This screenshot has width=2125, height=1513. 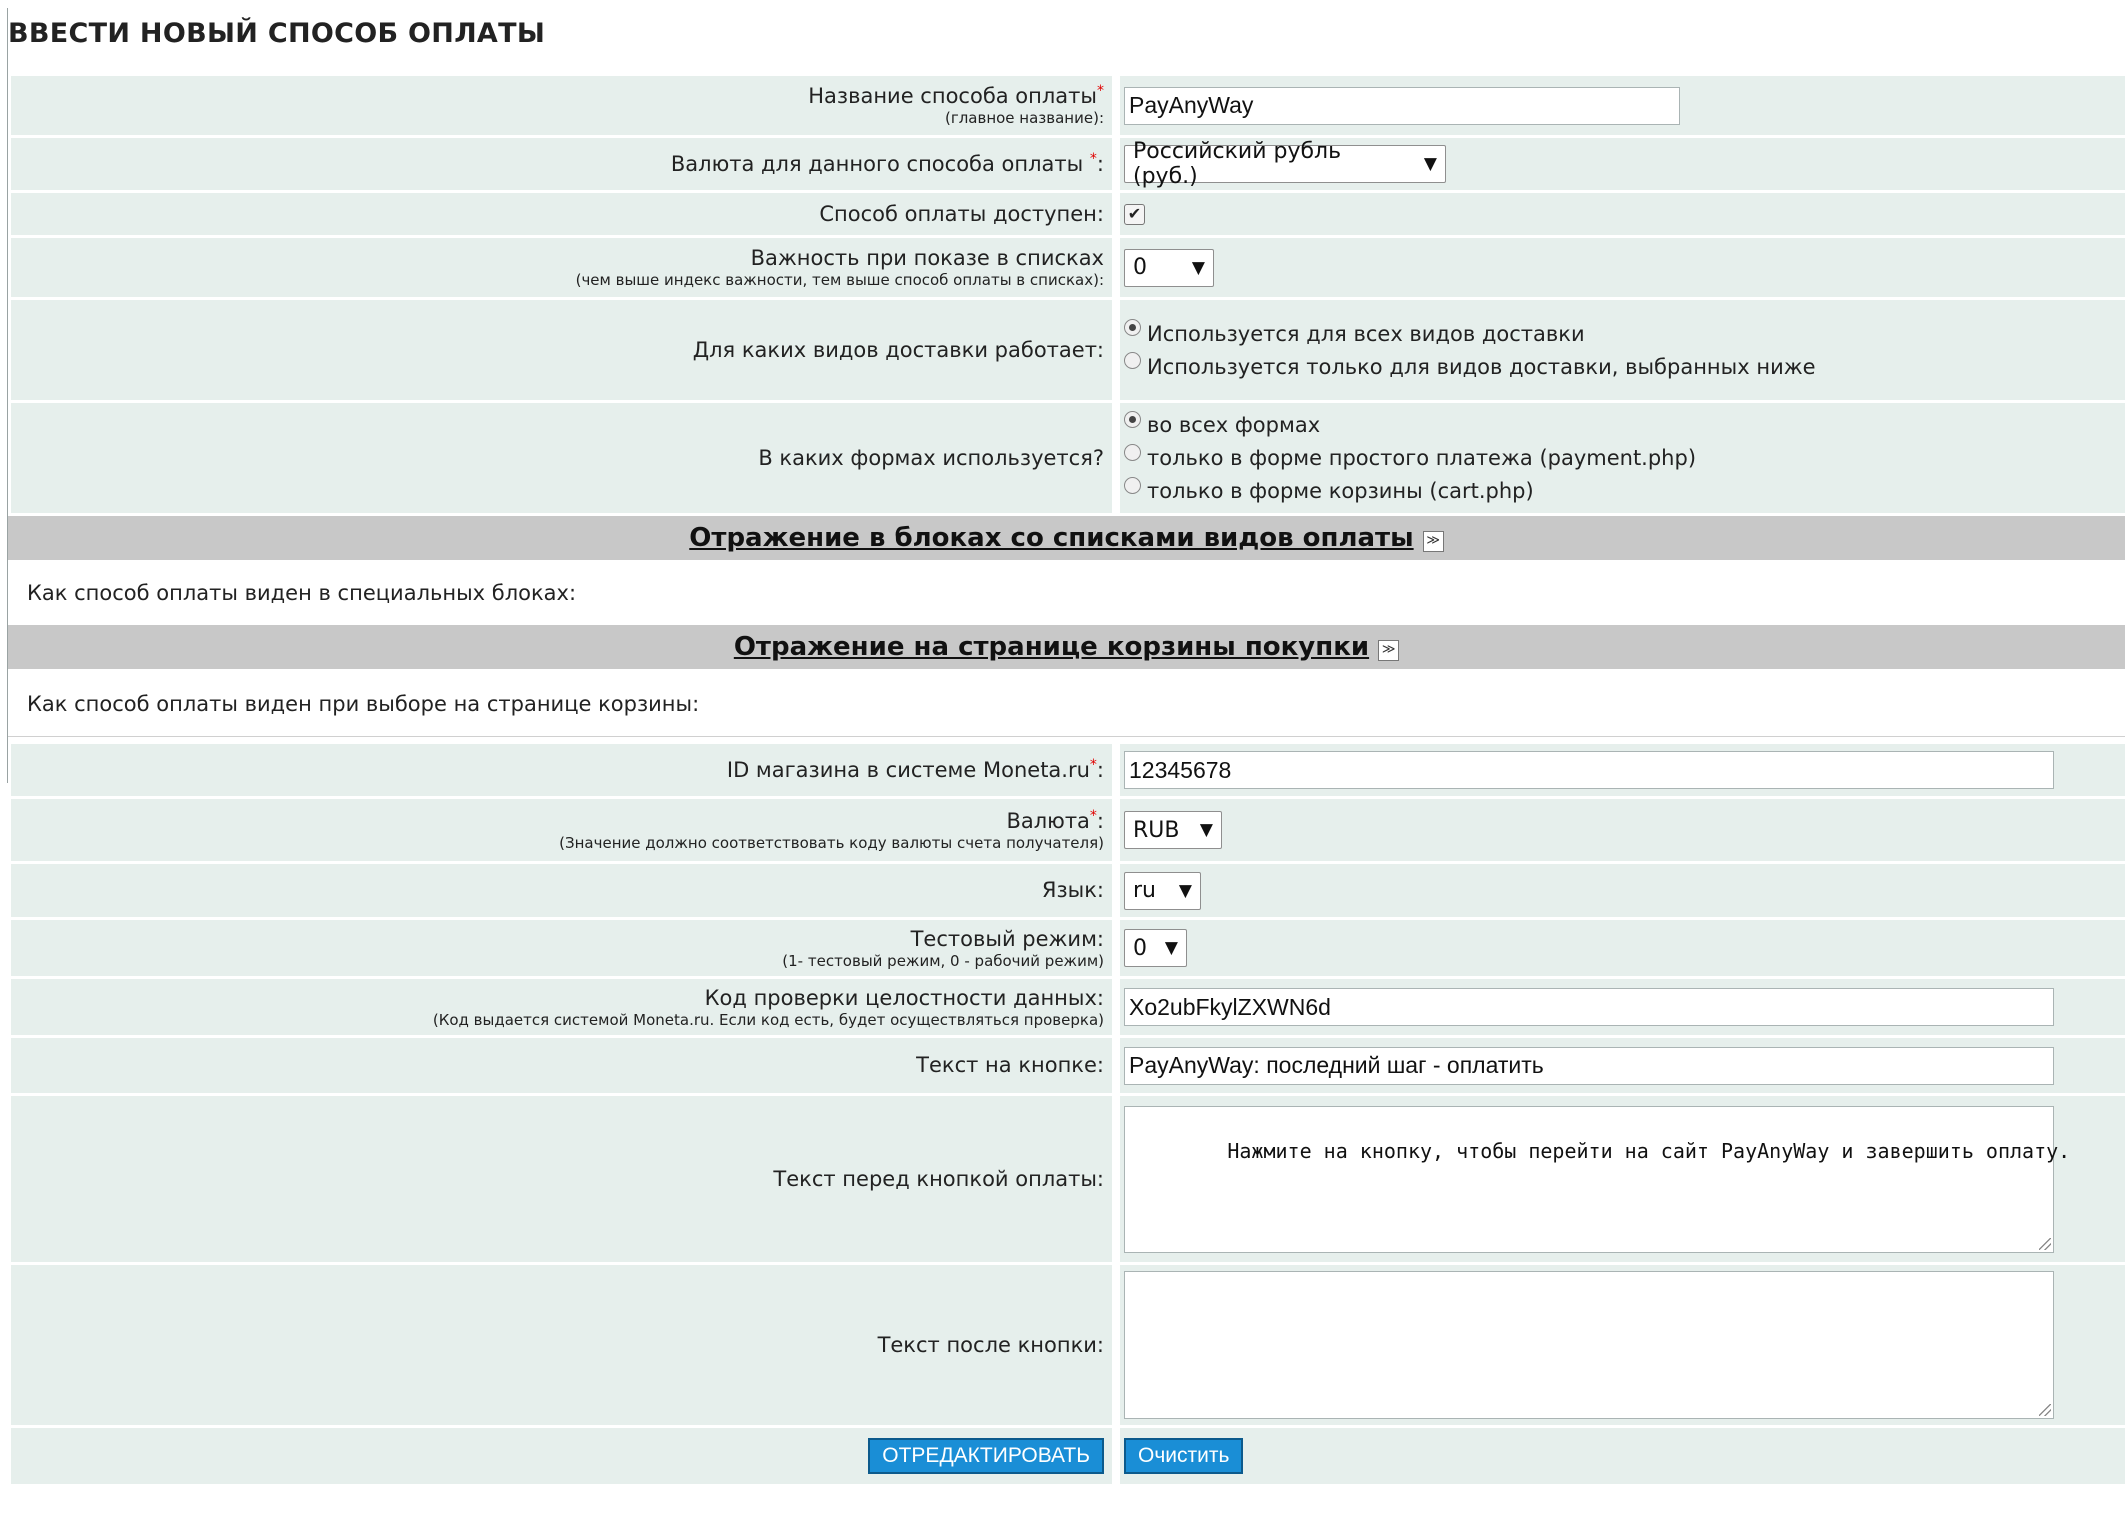 What do you see at coordinates (1024, 118) in the screenshot?
I see `method-name-sublabel: (главное название):` at bounding box center [1024, 118].